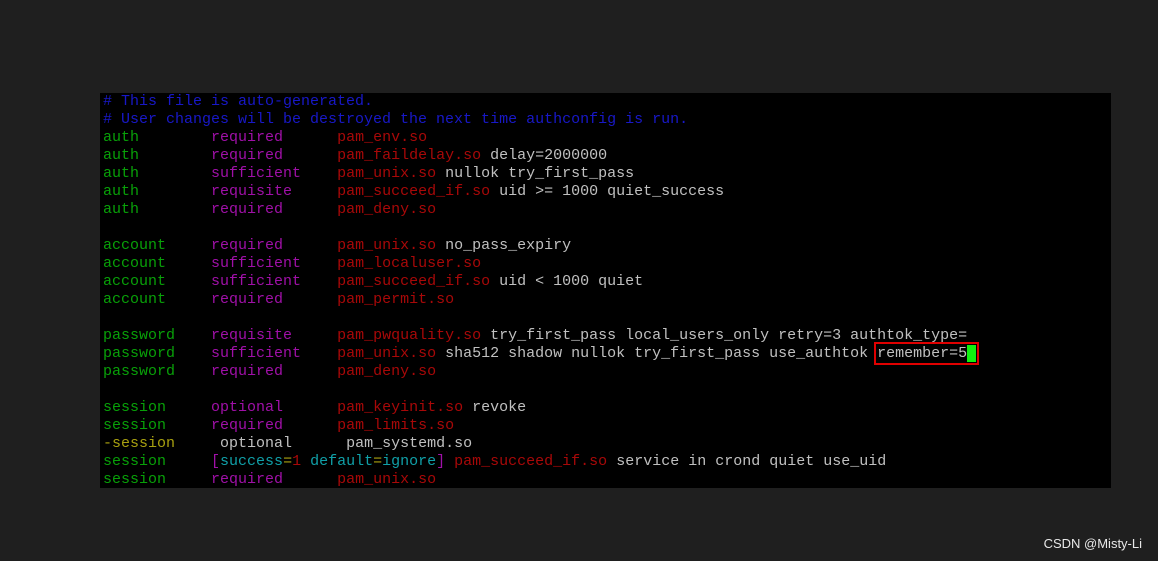 Image resolution: width=1158 pixels, height=561 pixels. I want to click on text-segment: uid >= 1000 quiet_success, so click(607, 191).